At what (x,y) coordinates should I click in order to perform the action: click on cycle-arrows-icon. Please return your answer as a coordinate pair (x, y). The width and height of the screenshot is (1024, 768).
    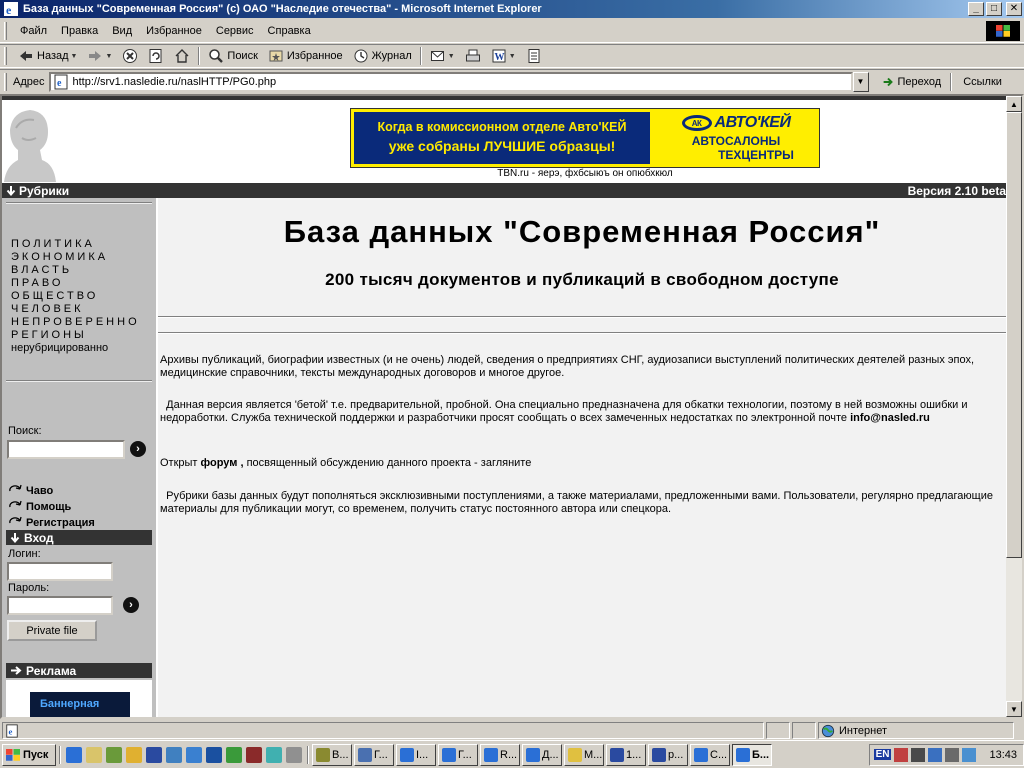
    Looking at the image, I should click on (15, 504).